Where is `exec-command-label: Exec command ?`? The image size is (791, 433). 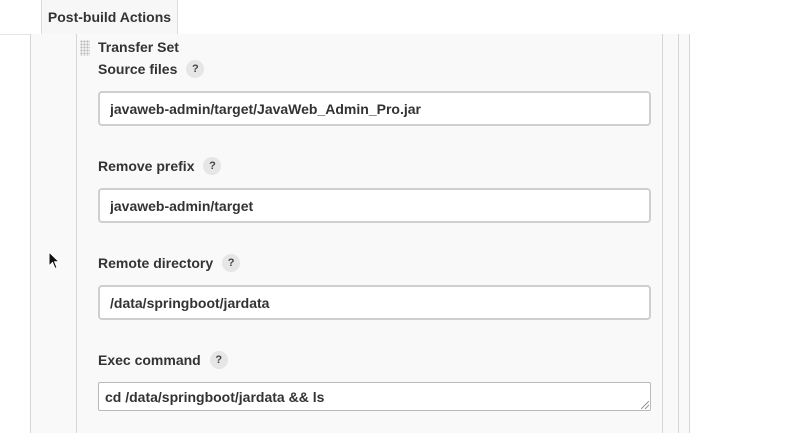
exec-command-label: Exec command ? is located at coordinates (163, 360).